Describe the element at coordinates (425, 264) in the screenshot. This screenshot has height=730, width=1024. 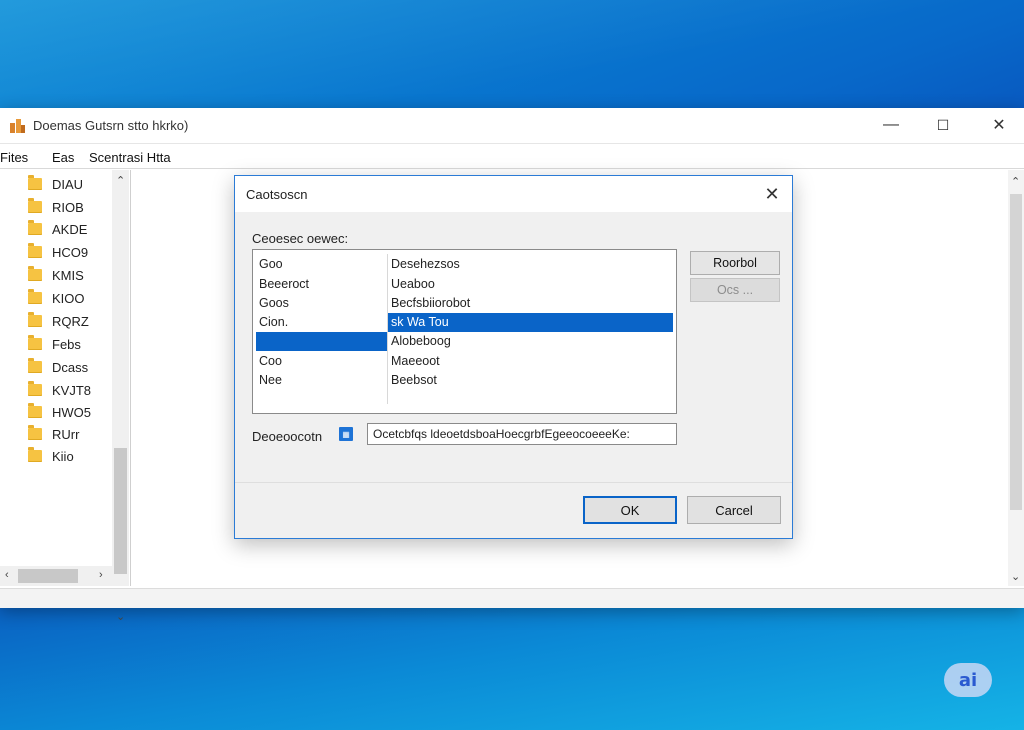
I see `list-cell-description: Desehezsos` at that location.